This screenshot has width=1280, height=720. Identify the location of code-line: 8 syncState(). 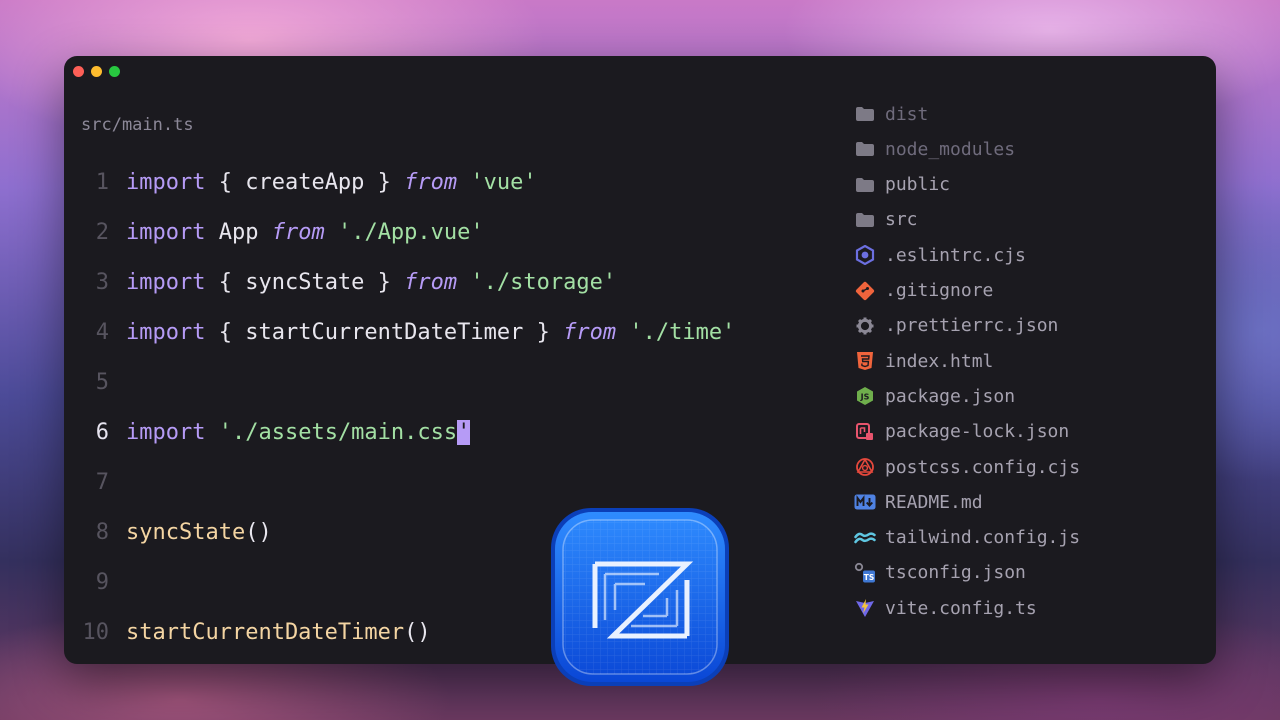
(168, 532).